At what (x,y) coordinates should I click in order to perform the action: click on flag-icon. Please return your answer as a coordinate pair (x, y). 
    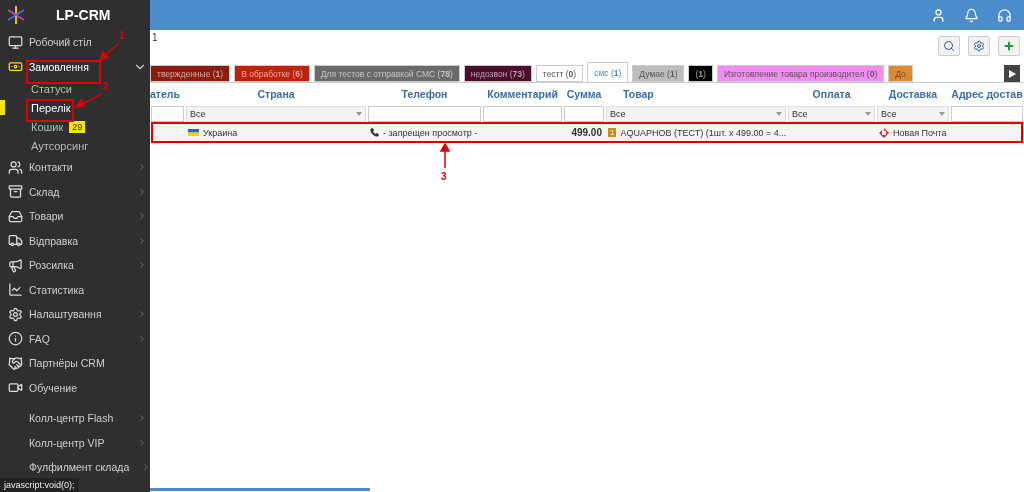
    Looking at the image, I should click on (193, 132).